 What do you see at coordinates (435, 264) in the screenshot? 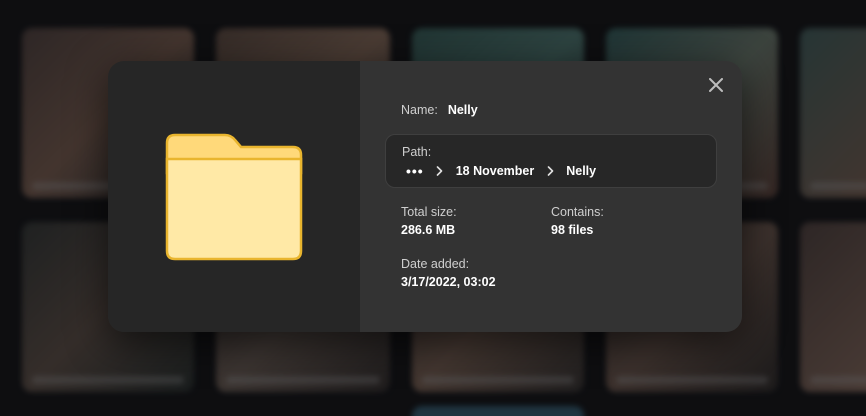
I see `date-added-label: Date added:` at bounding box center [435, 264].